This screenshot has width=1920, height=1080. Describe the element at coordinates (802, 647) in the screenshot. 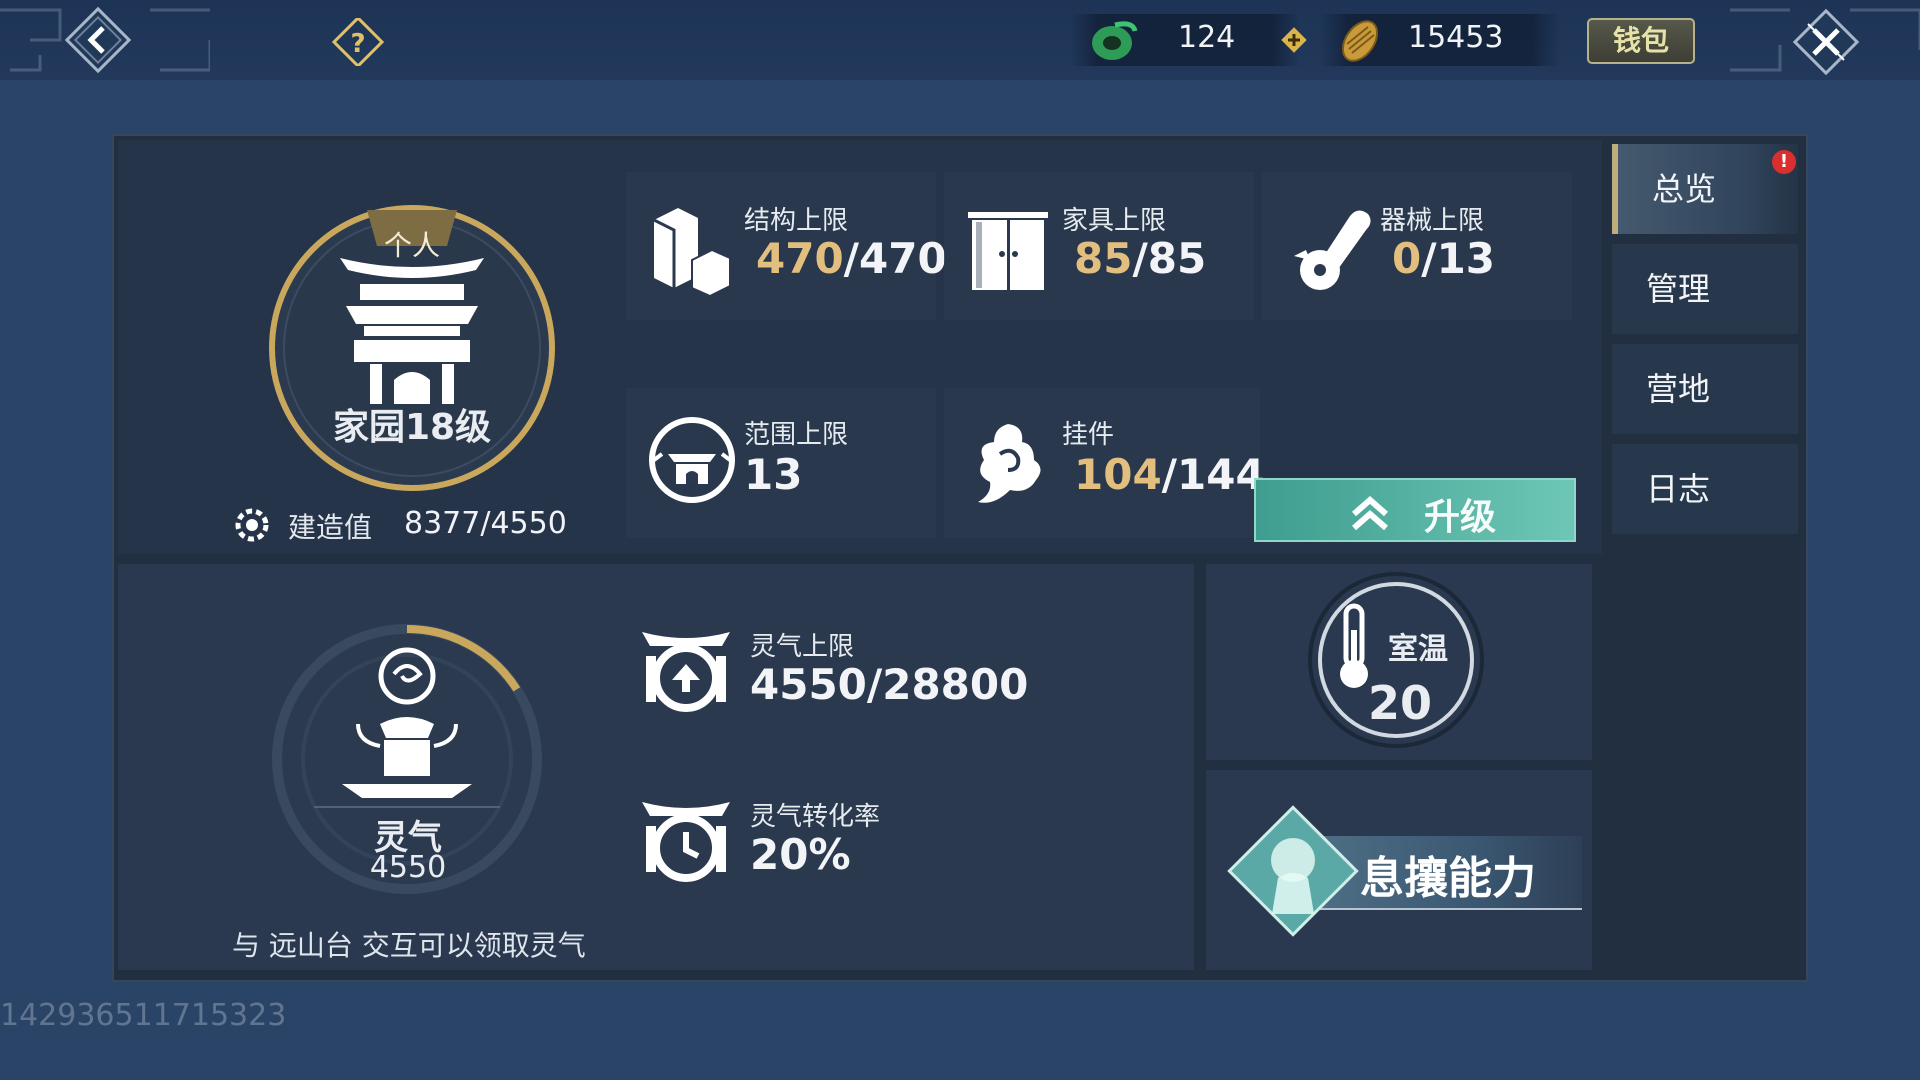

I see `aura-cap-label: 灵气上限` at that location.